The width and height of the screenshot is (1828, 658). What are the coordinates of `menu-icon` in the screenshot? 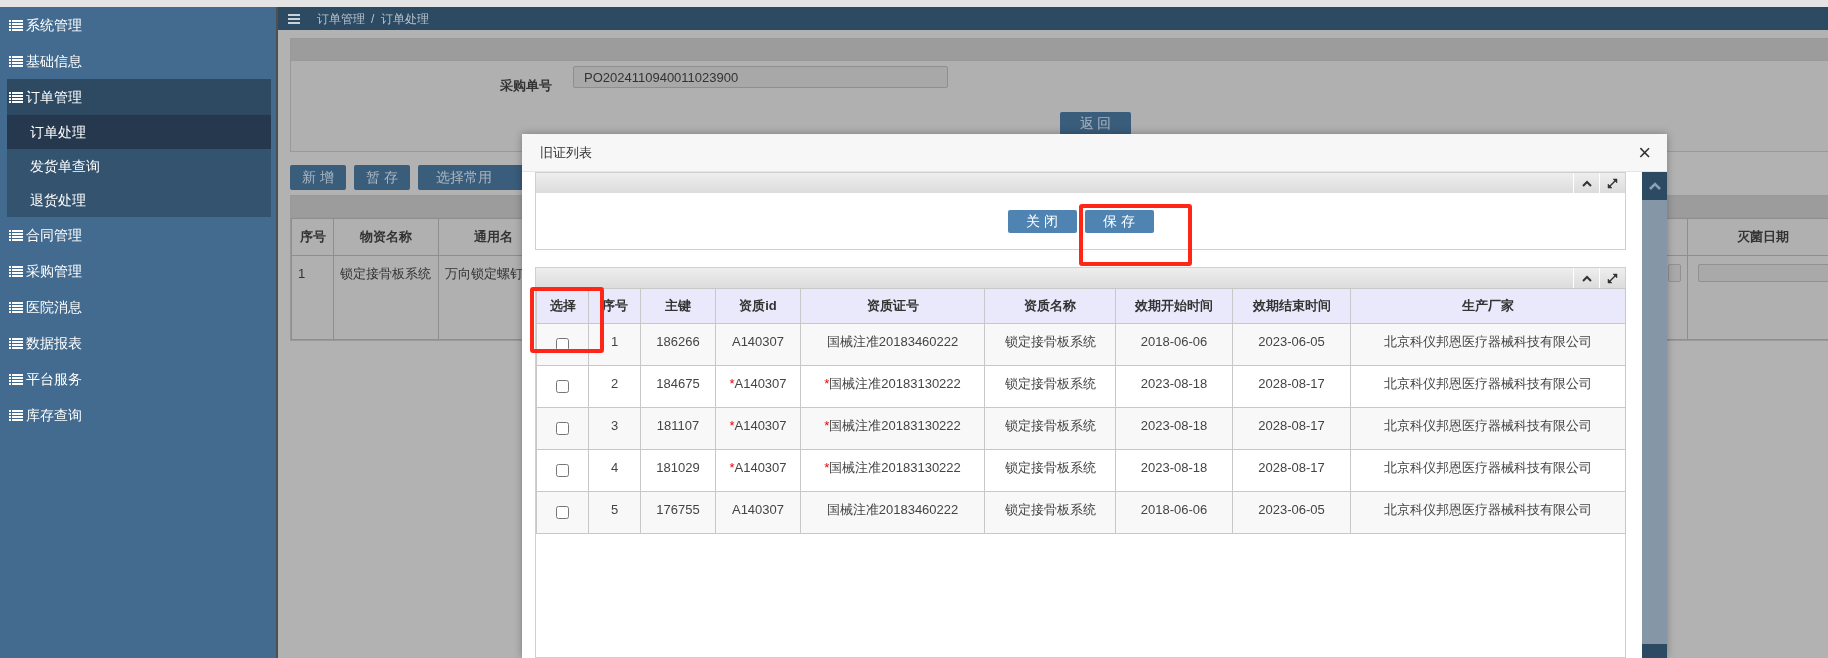 It's located at (294, 18).